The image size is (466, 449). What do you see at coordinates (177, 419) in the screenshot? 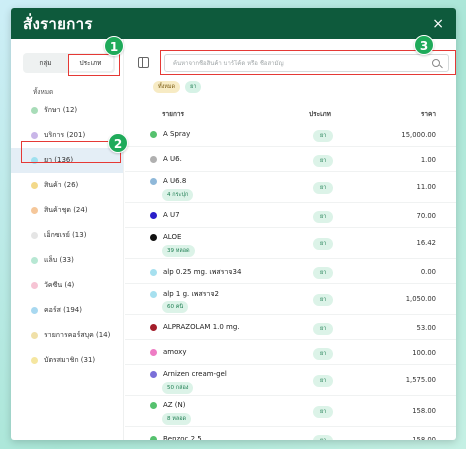
I see `item-stock-badge: 8 หลอด` at bounding box center [177, 419].